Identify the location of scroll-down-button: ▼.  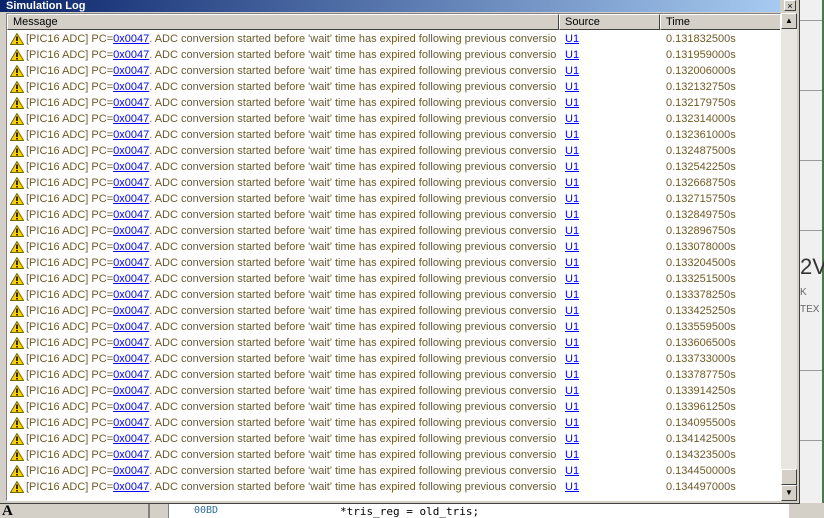
(789, 493).